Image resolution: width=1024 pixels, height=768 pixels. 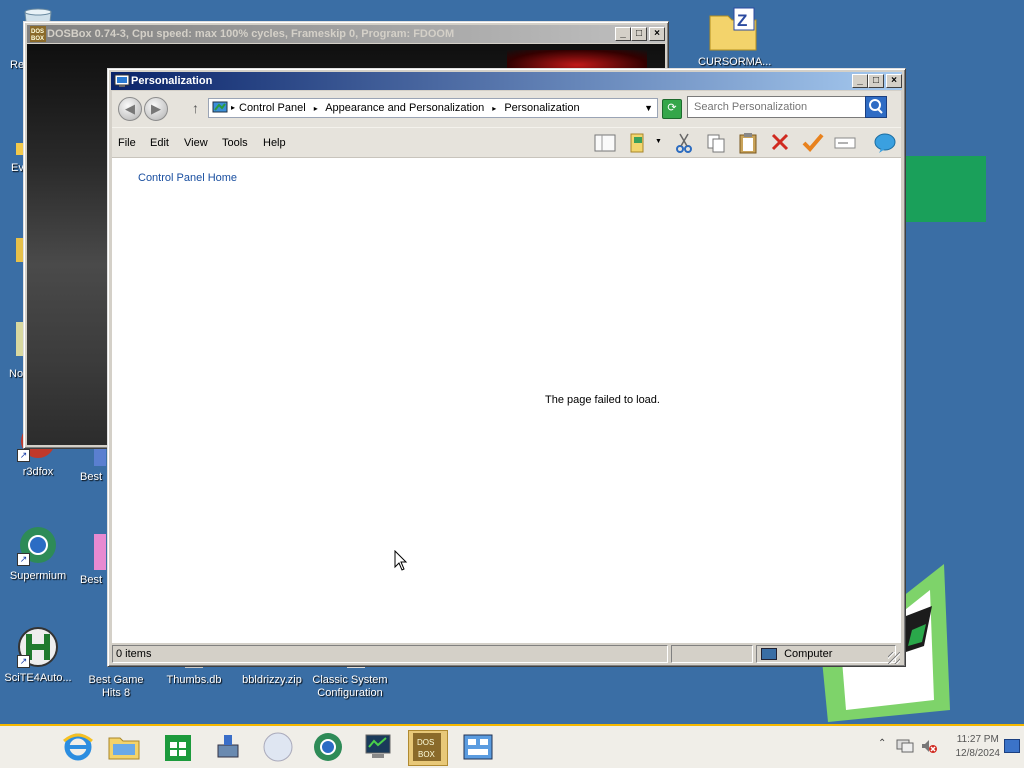 I want to click on search-input, so click(x=779, y=107).